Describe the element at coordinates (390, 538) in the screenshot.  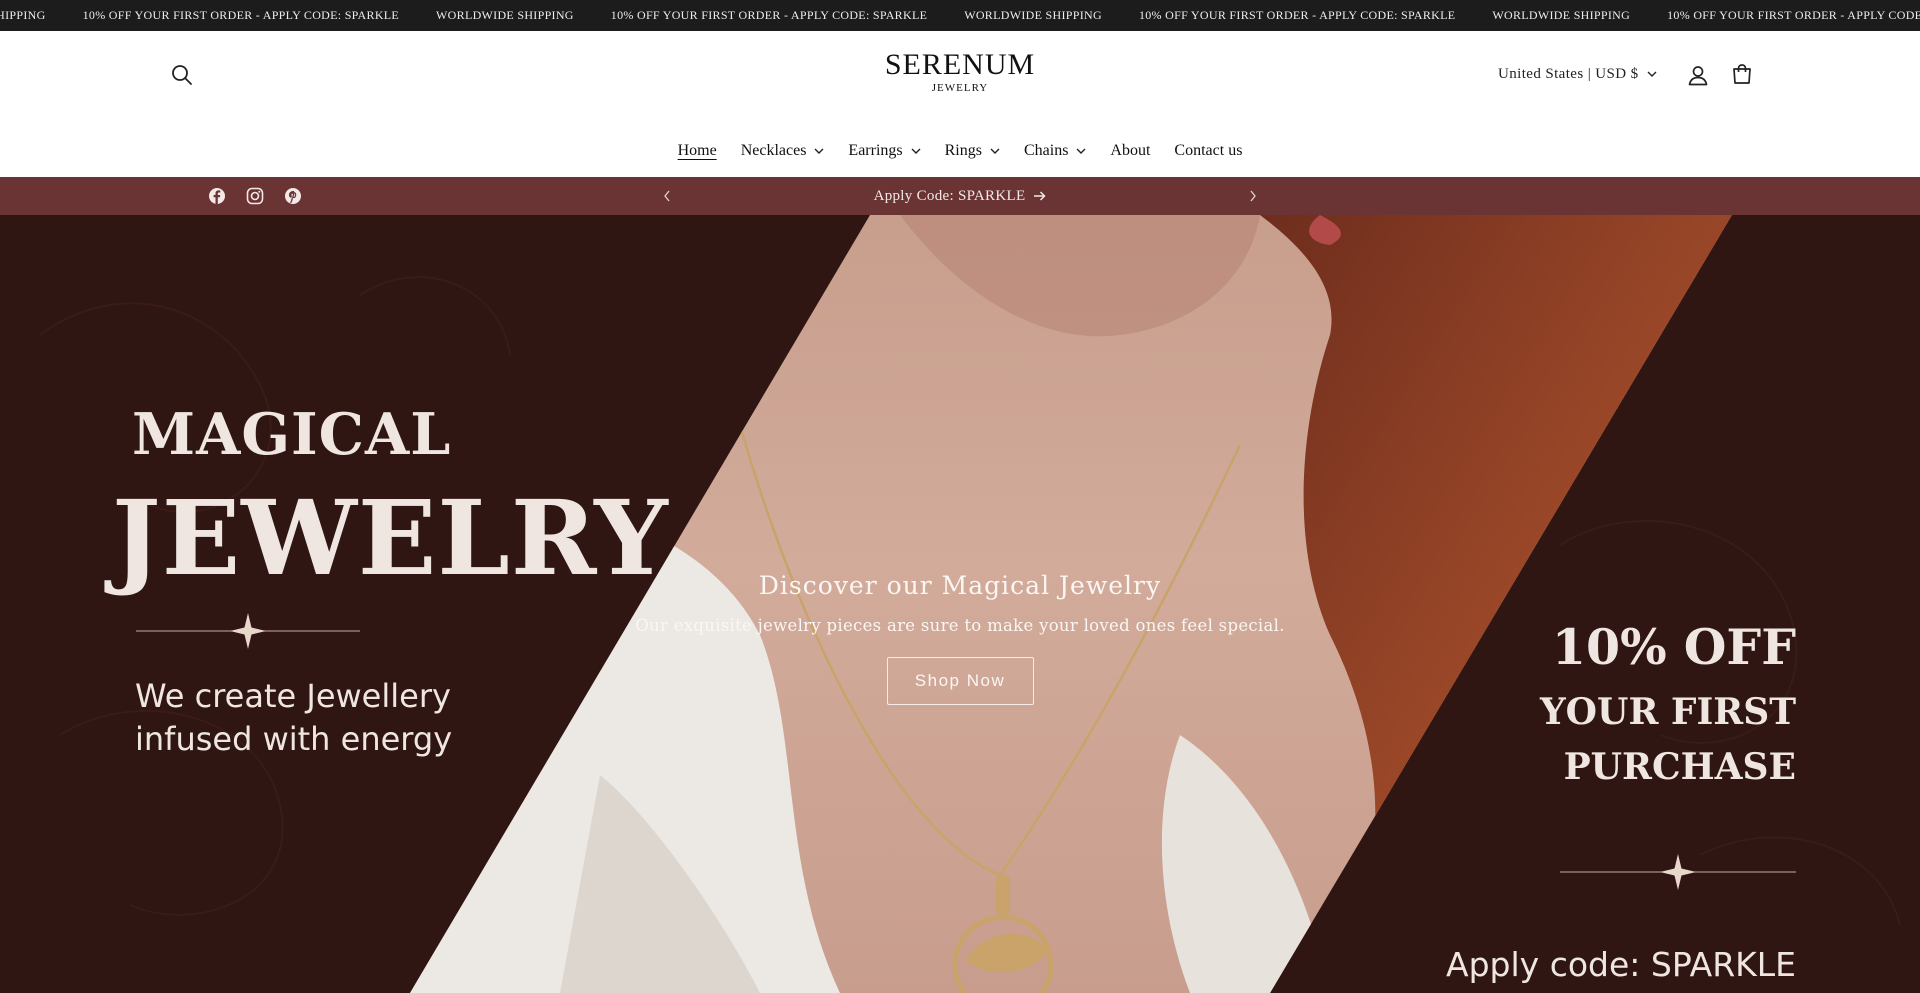
I see `hero-heading-large: JEWELRY` at that location.